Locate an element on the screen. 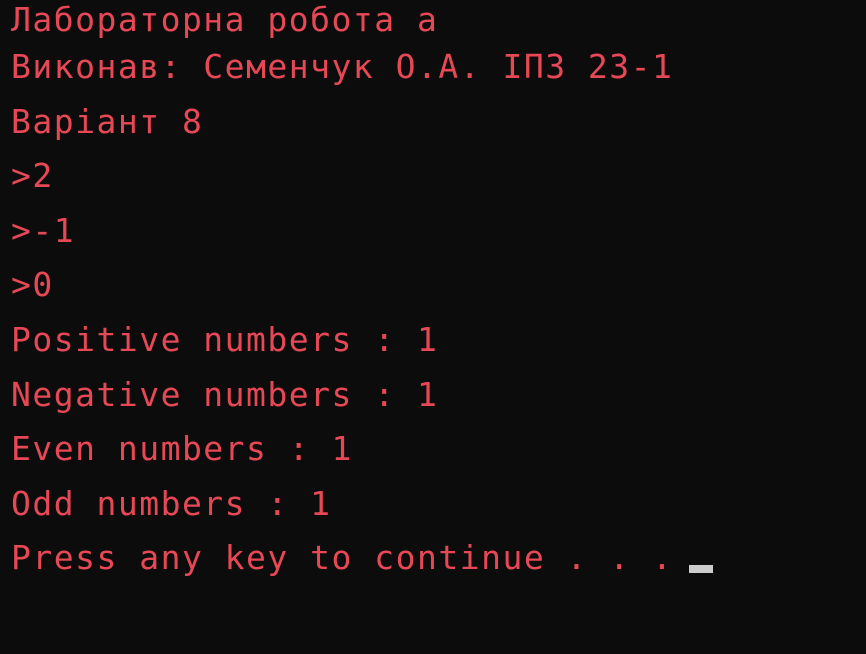 The width and height of the screenshot is (866, 654). negative-count-text: Negative numbers : 1 is located at coordinates (225, 394).